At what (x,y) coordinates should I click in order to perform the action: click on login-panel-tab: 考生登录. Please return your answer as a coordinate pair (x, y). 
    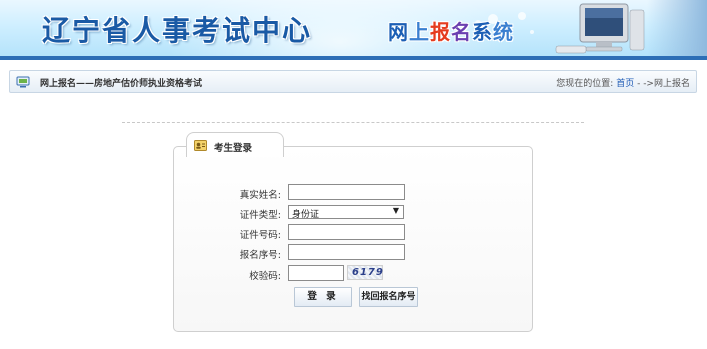
    Looking at the image, I should click on (235, 144).